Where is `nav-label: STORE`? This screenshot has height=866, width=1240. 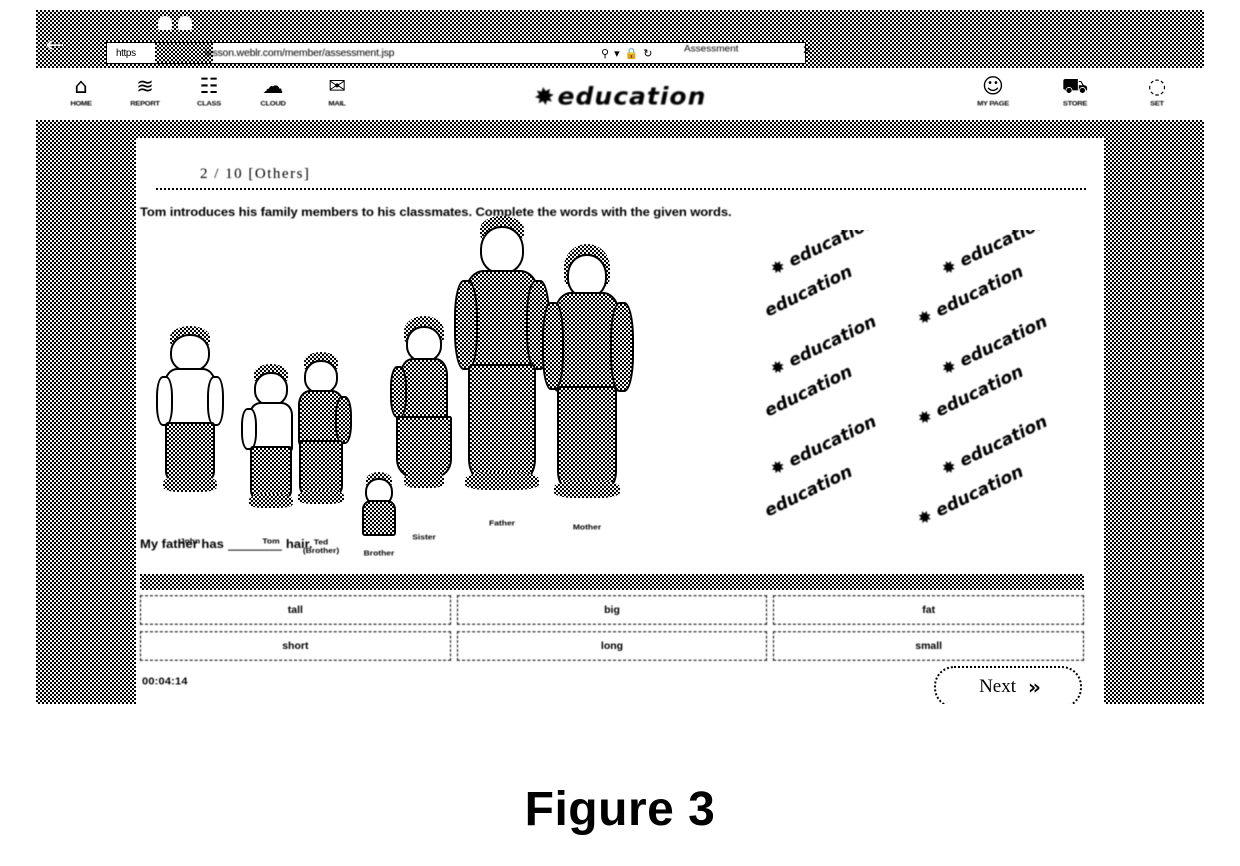 nav-label: STORE is located at coordinates (1075, 103).